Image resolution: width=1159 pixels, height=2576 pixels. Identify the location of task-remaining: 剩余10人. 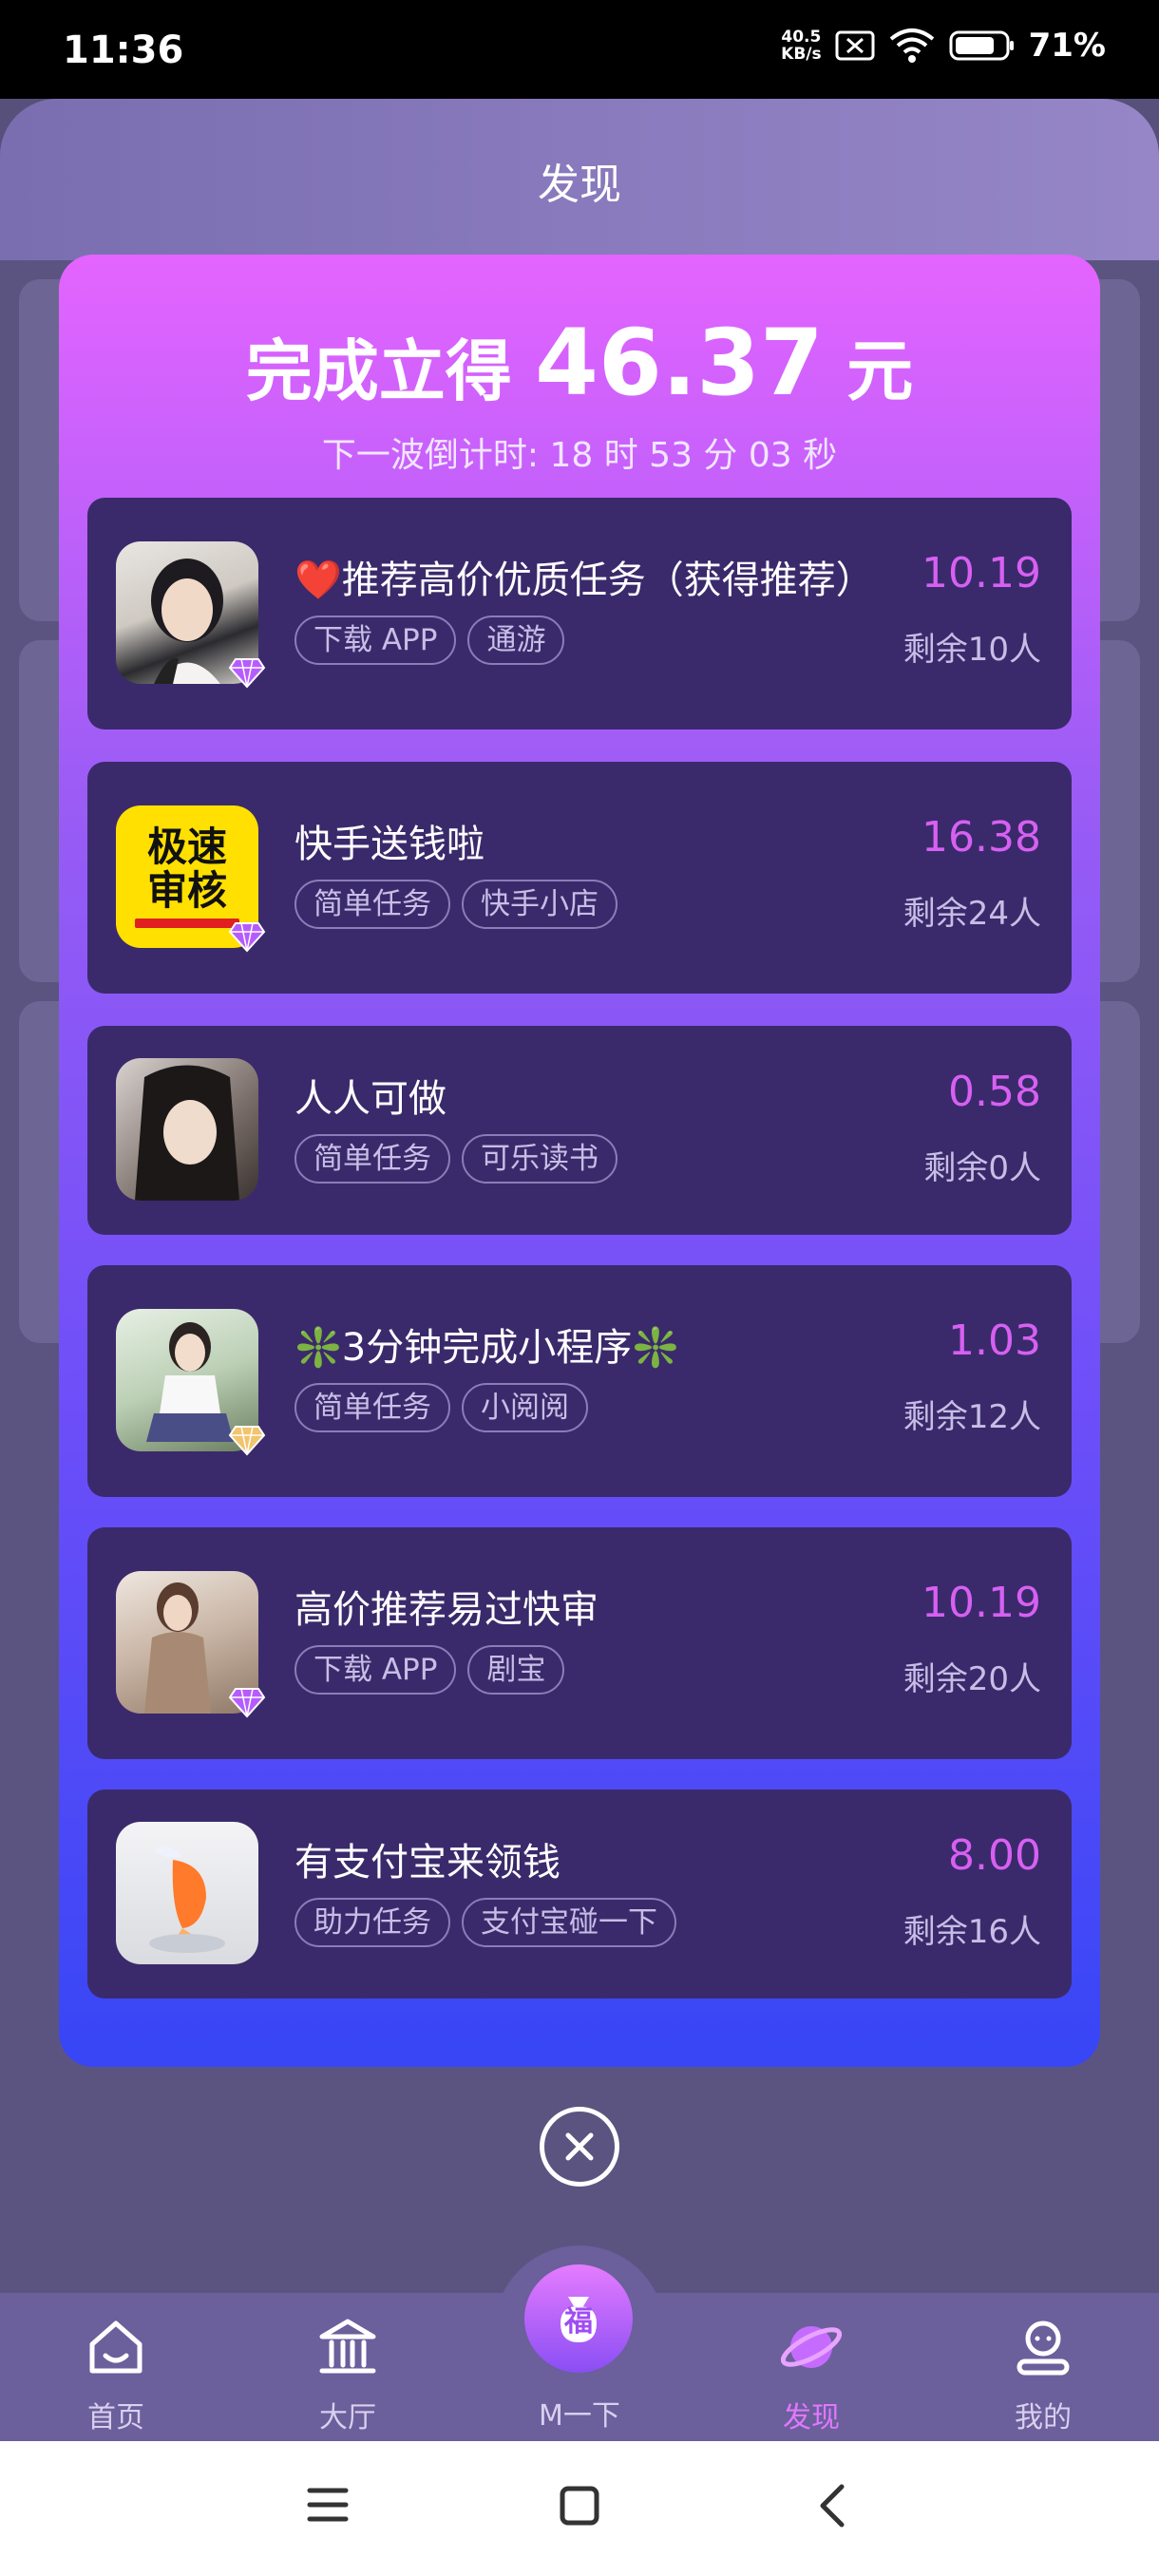
(971, 650).